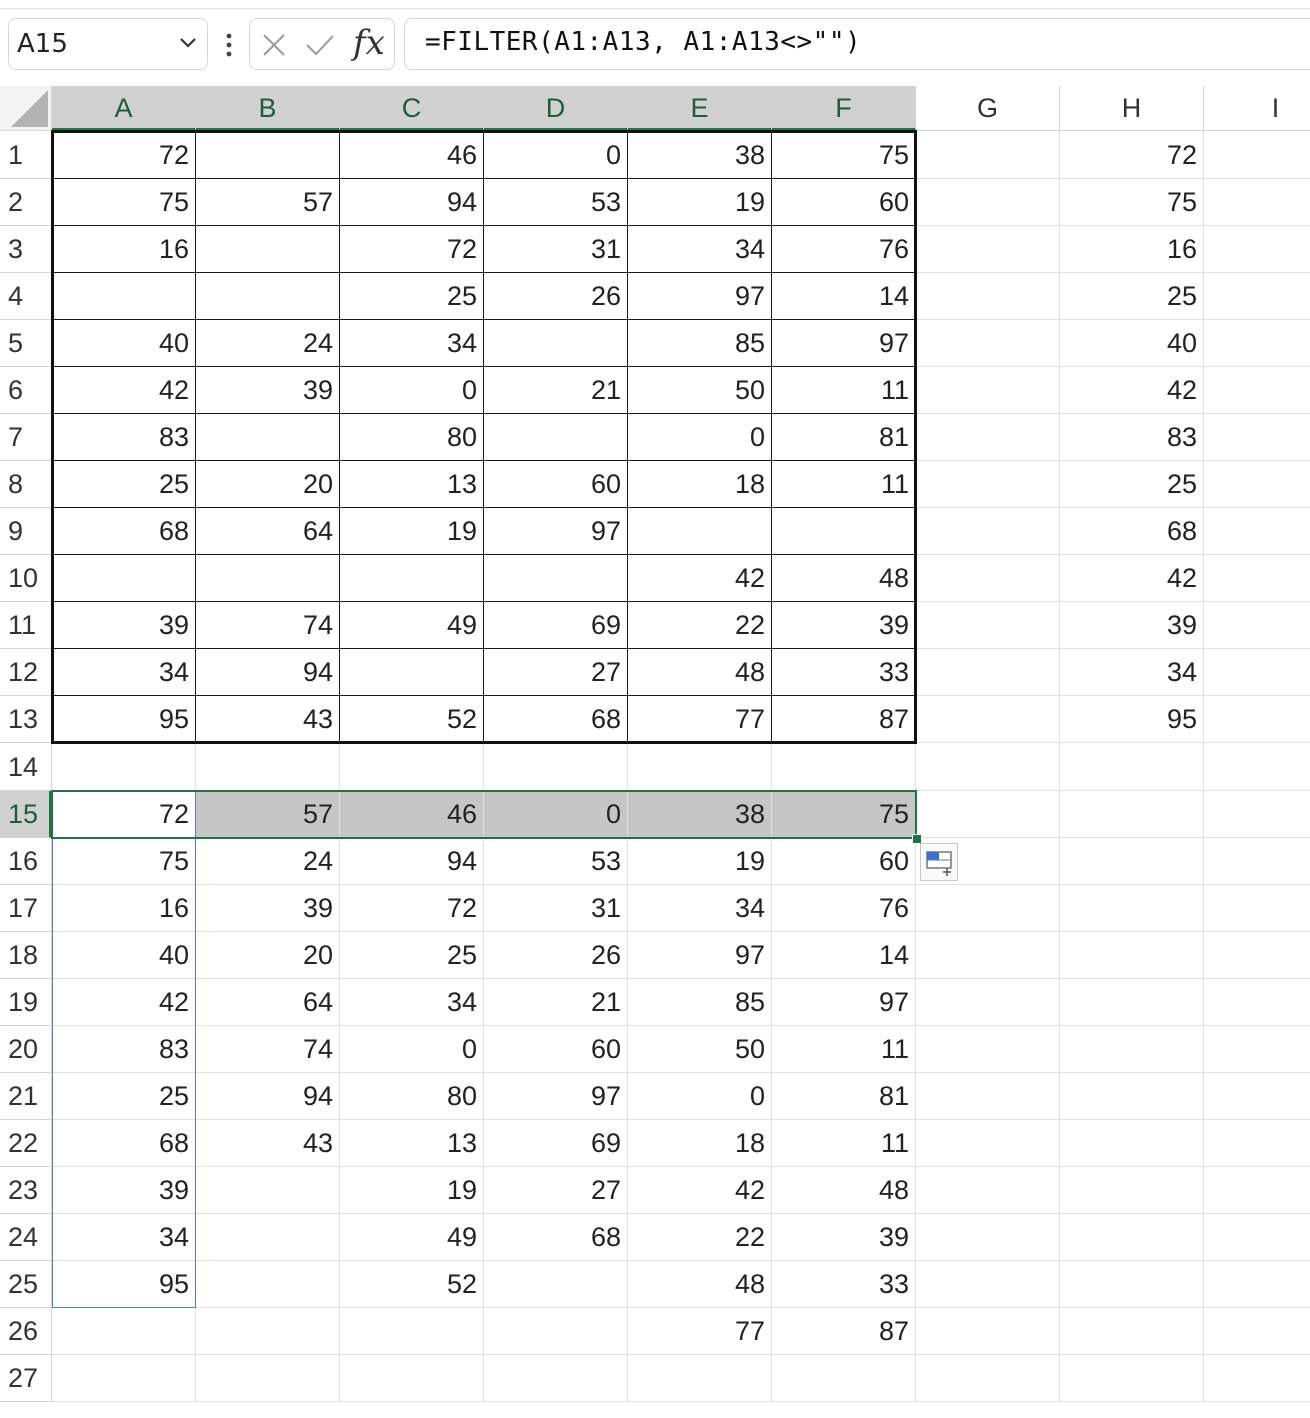 The image size is (1310, 1418). What do you see at coordinates (26, 296) in the screenshot?
I see `row-header-4: 4` at bounding box center [26, 296].